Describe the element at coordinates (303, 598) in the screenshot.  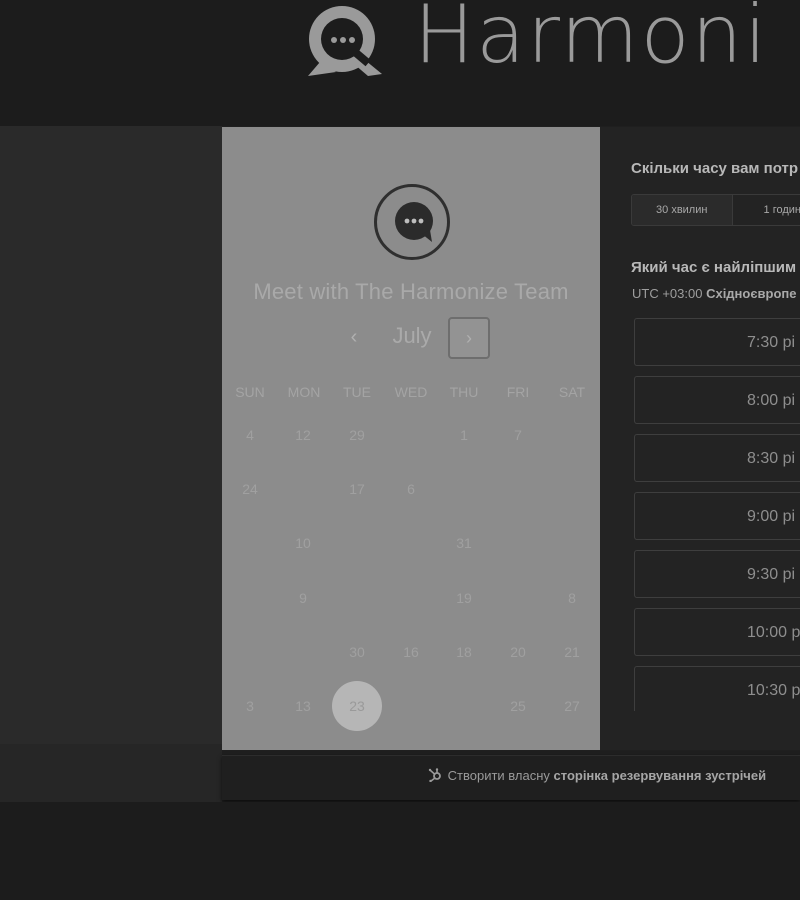
I see `calendar-day: 9` at that location.